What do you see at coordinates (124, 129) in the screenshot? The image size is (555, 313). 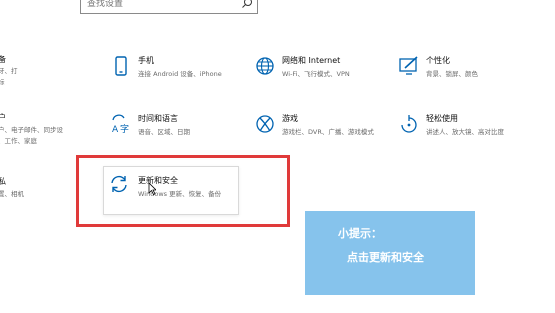 I see `svg-text: 字` at bounding box center [124, 129].